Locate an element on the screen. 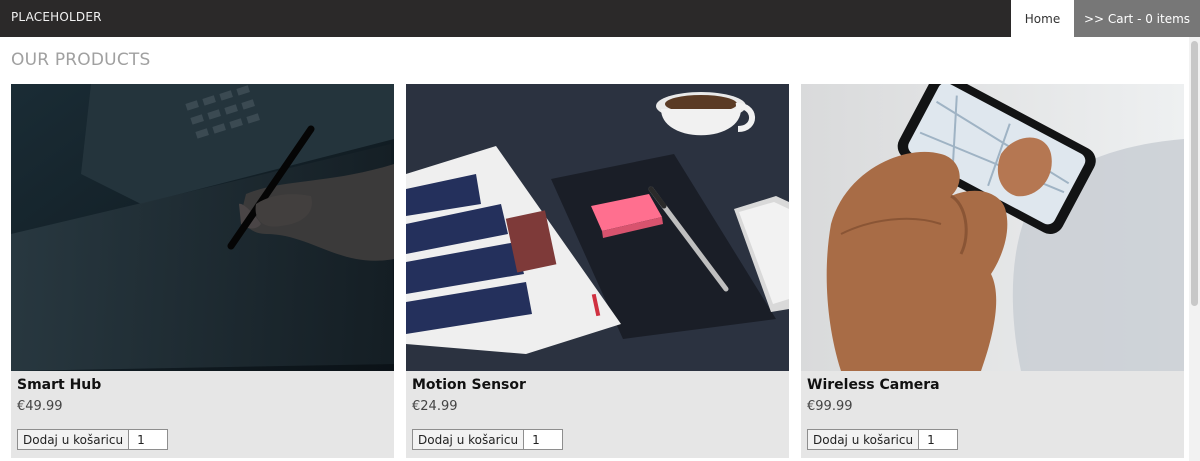 Image resolution: width=1200 pixels, height=461 pixels. product-details: Wireless Camera €99.99 Dodaj u košaricu is located at coordinates (992, 416).